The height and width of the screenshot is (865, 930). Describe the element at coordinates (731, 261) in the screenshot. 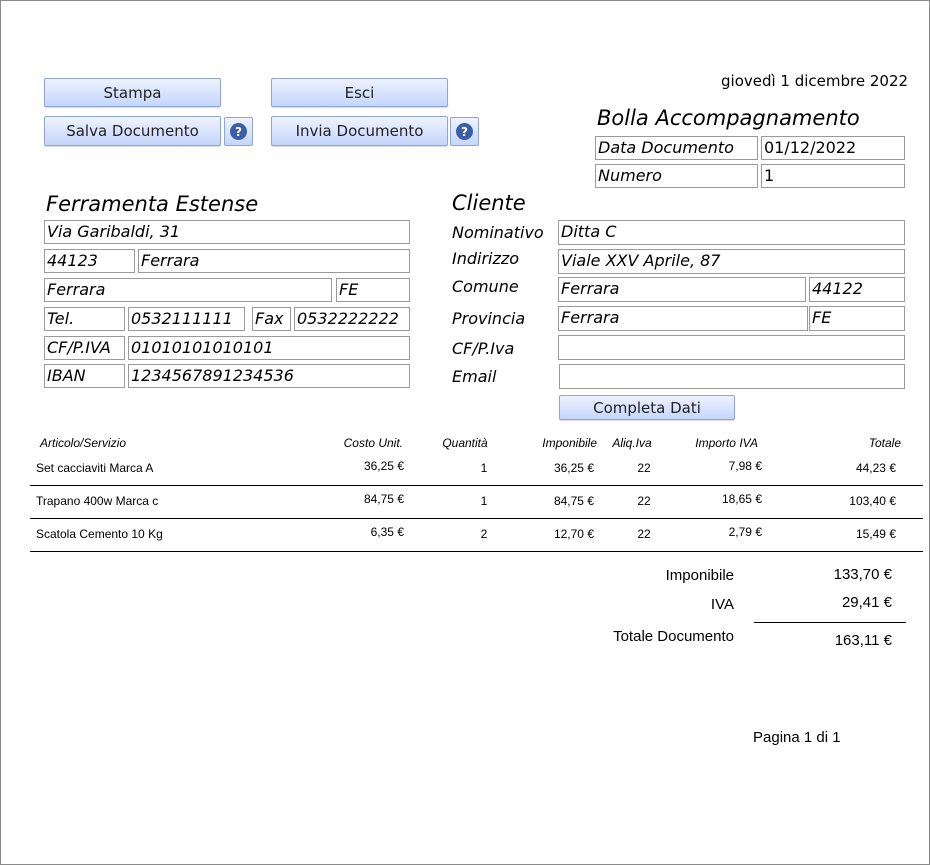

I see `client-address-field: Viale XXV Aprile, 87` at that location.